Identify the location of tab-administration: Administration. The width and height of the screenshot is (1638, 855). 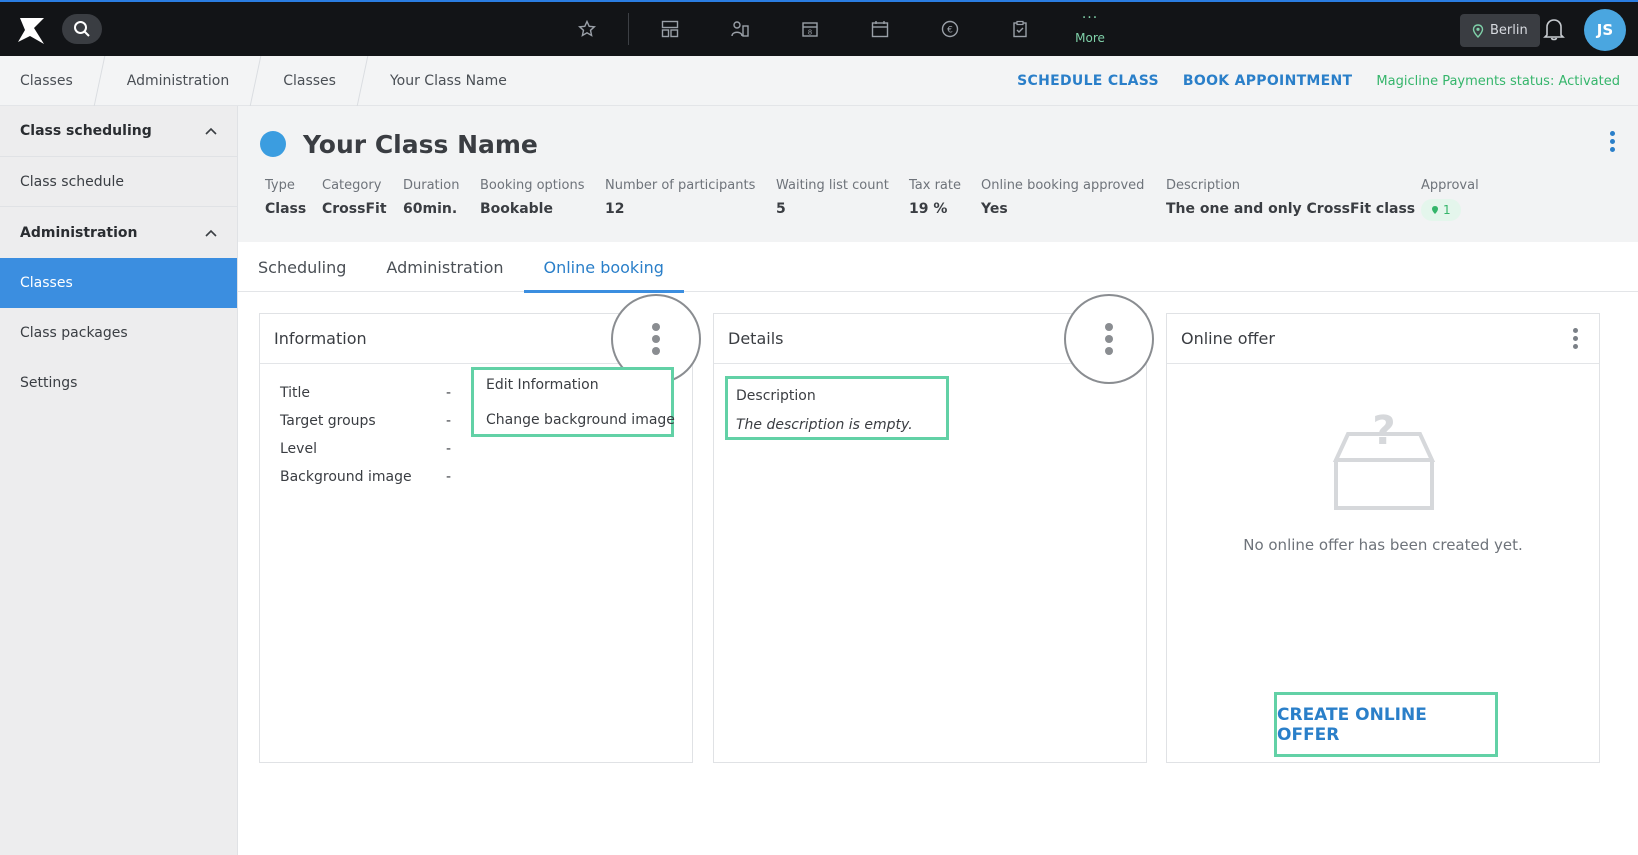
(444, 267).